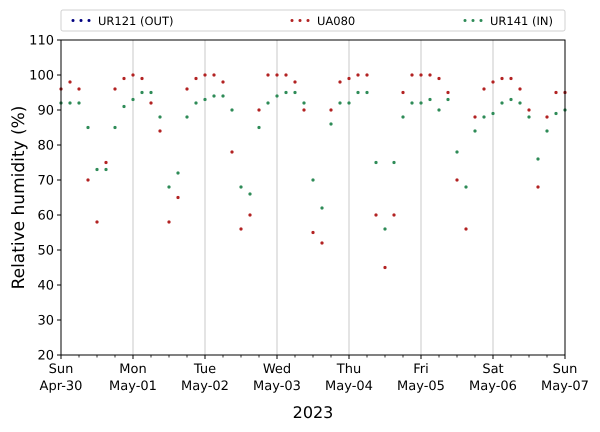 Image resolution: width=600 pixels, height=432 pixels. Describe the element at coordinates (41, 76) in the screenshot. I see `y-tick-label: 100` at that location.